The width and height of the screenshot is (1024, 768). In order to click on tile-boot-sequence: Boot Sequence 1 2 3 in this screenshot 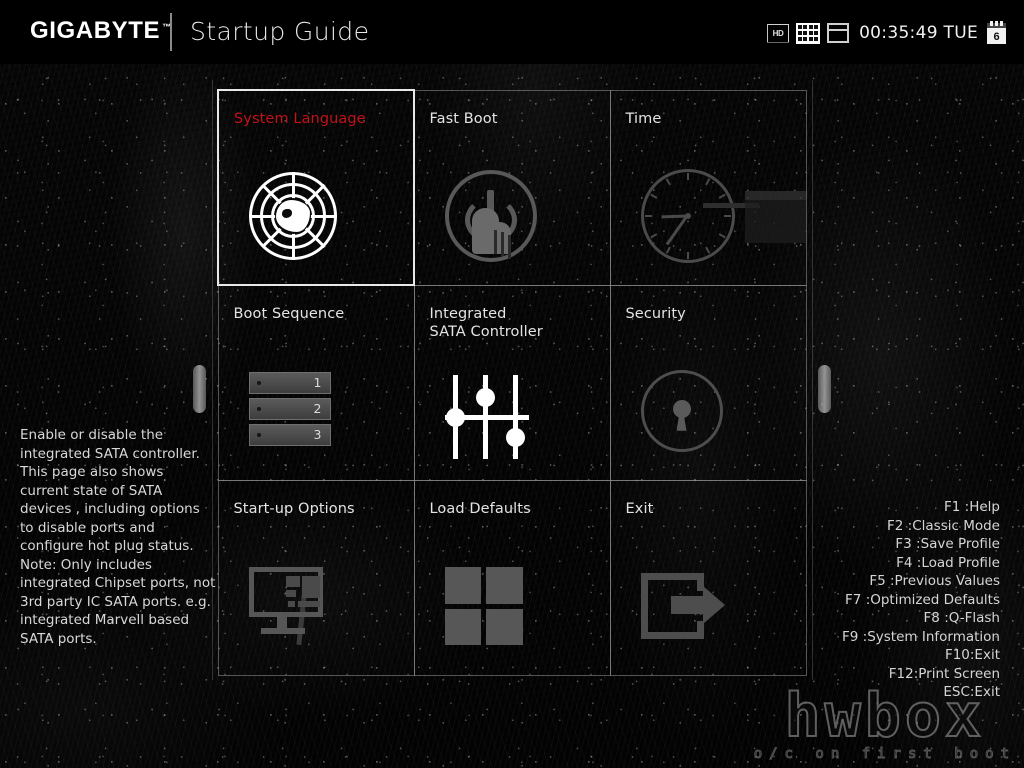, I will do `click(316, 383)`.